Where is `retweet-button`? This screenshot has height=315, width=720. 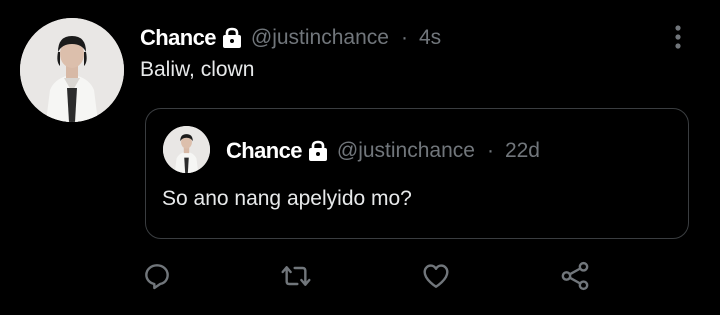 retweet-button is located at coordinates (296, 276).